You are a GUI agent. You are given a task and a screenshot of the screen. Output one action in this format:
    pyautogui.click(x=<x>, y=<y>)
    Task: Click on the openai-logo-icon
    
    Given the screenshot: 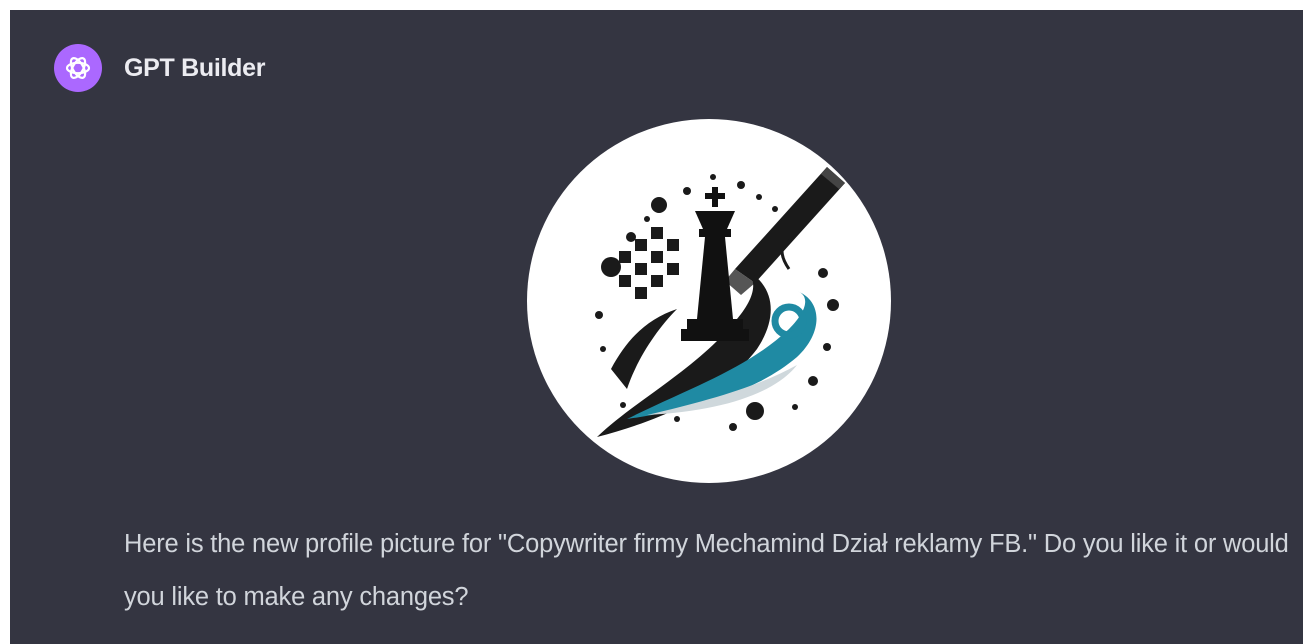 What is the action you would take?
    pyautogui.click(x=78, y=68)
    